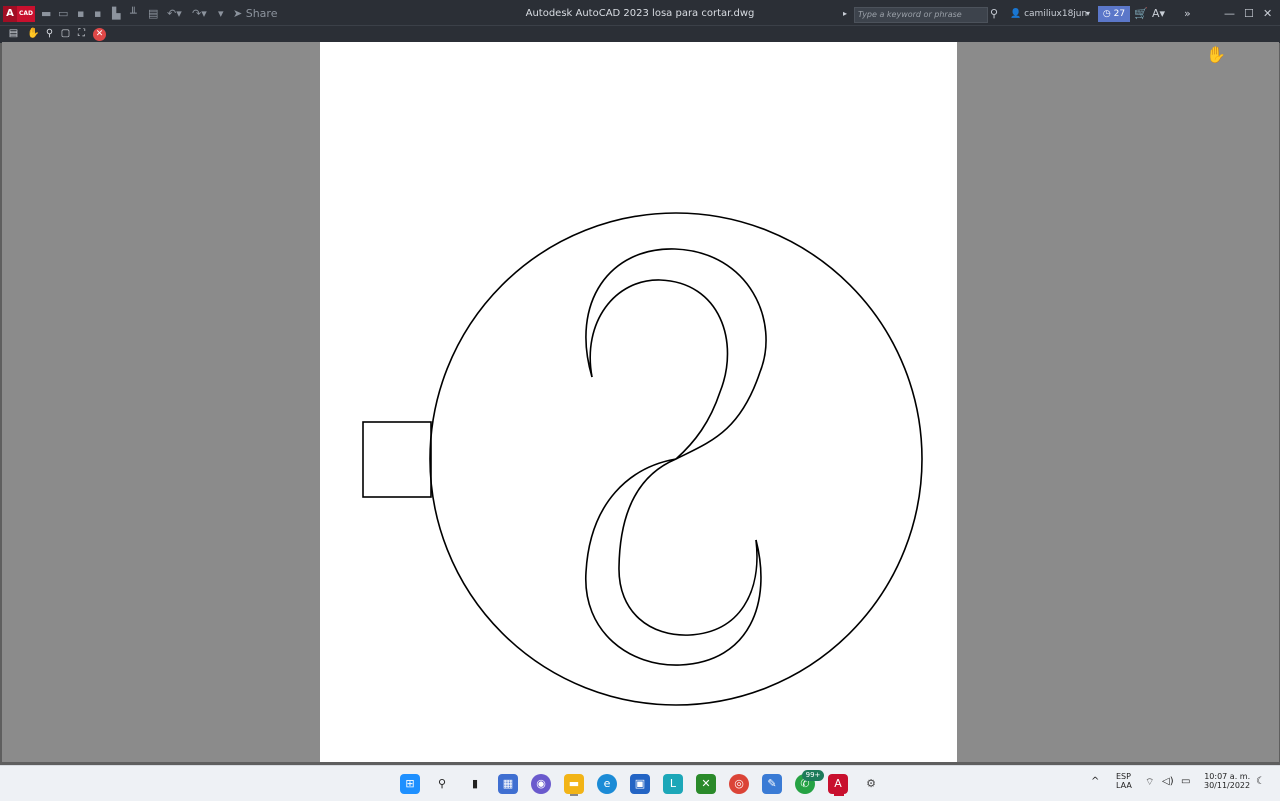 The image size is (1280, 801). What do you see at coordinates (221, 14) in the screenshot?
I see `customize-dropdown-icon: ▾` at bounding box center [221, 14].